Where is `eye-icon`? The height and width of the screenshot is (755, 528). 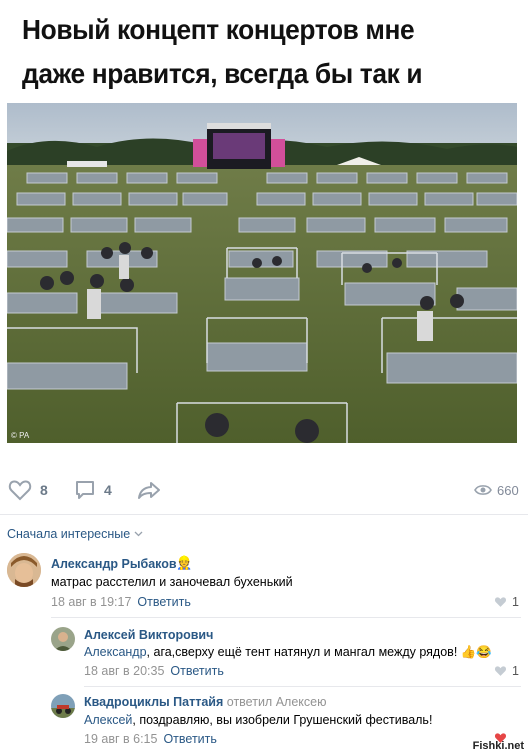 eye-icon is located at coordinates (483, 490).